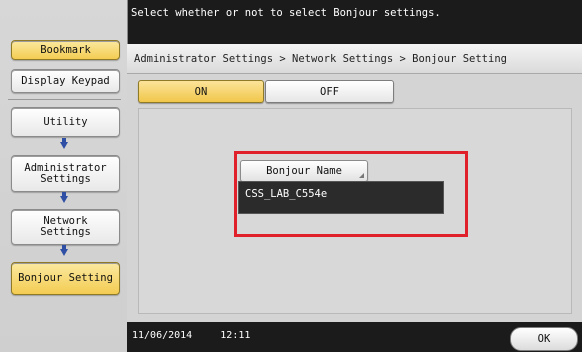 The image size is (582, 352). Describe the element at coordinates (304, 171) in the screenshot. I see `bonjour-name-button: Bonjour Name` at that location.